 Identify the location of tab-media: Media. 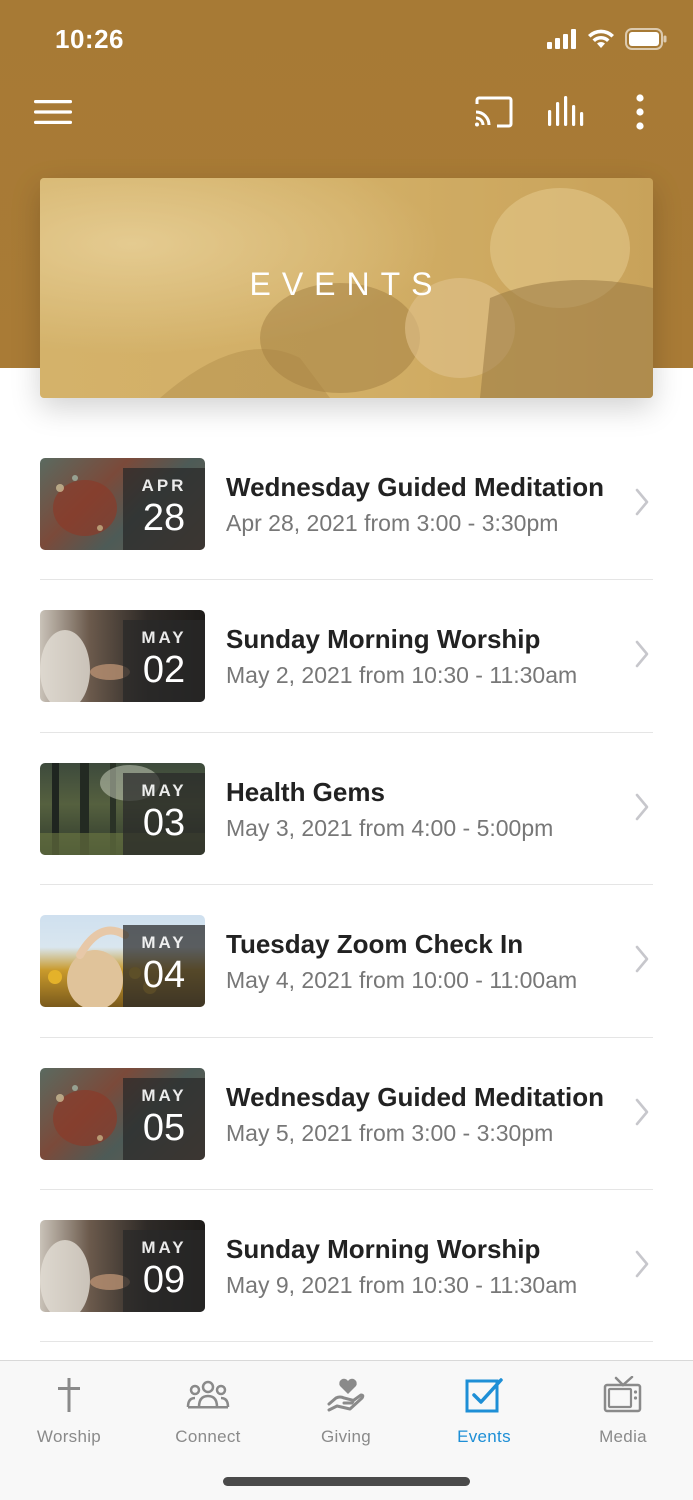
(623, 1410).